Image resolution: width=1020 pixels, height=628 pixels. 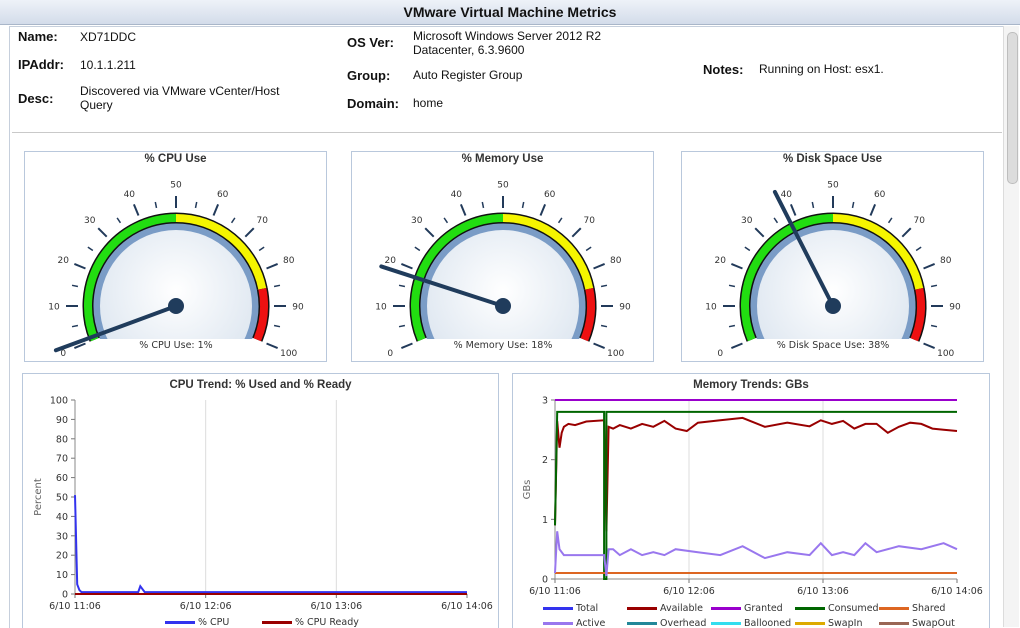 What do you see at coordinates (763, 608) in the screenshot?
I see `legend-label: Granted` at bounding box center [763, 608].